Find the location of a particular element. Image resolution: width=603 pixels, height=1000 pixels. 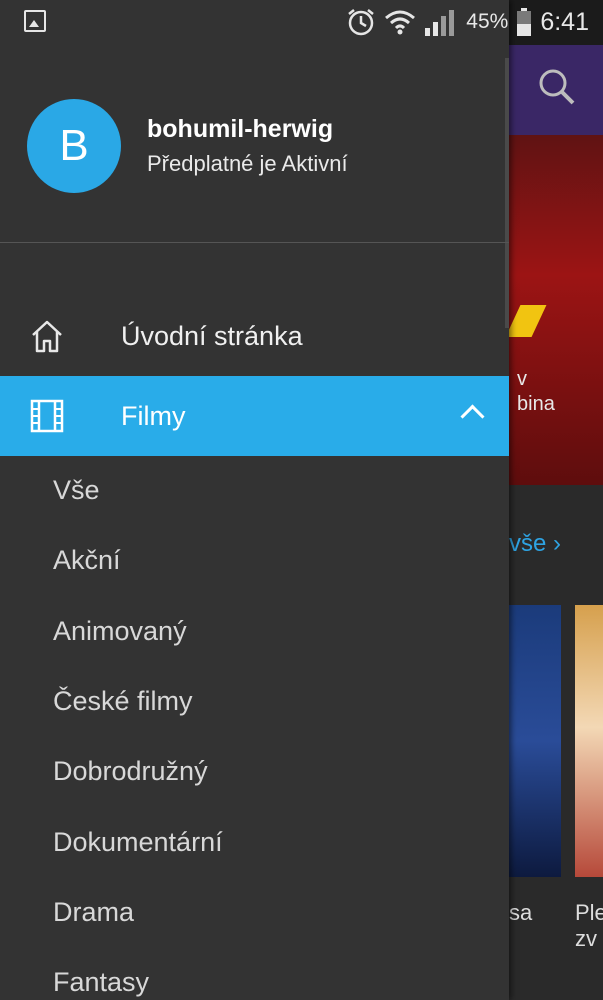

search-icon is located at coordinates (557, 87).